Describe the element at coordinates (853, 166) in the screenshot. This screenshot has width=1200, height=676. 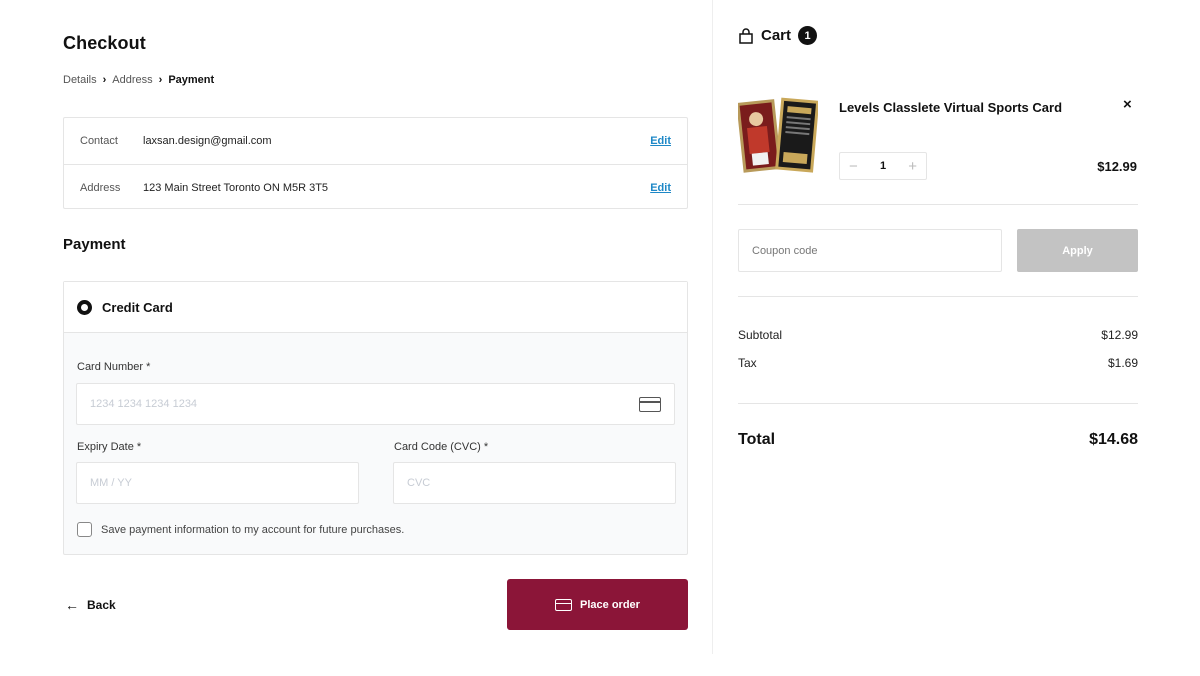
I see `minus-icon: −` at that location.